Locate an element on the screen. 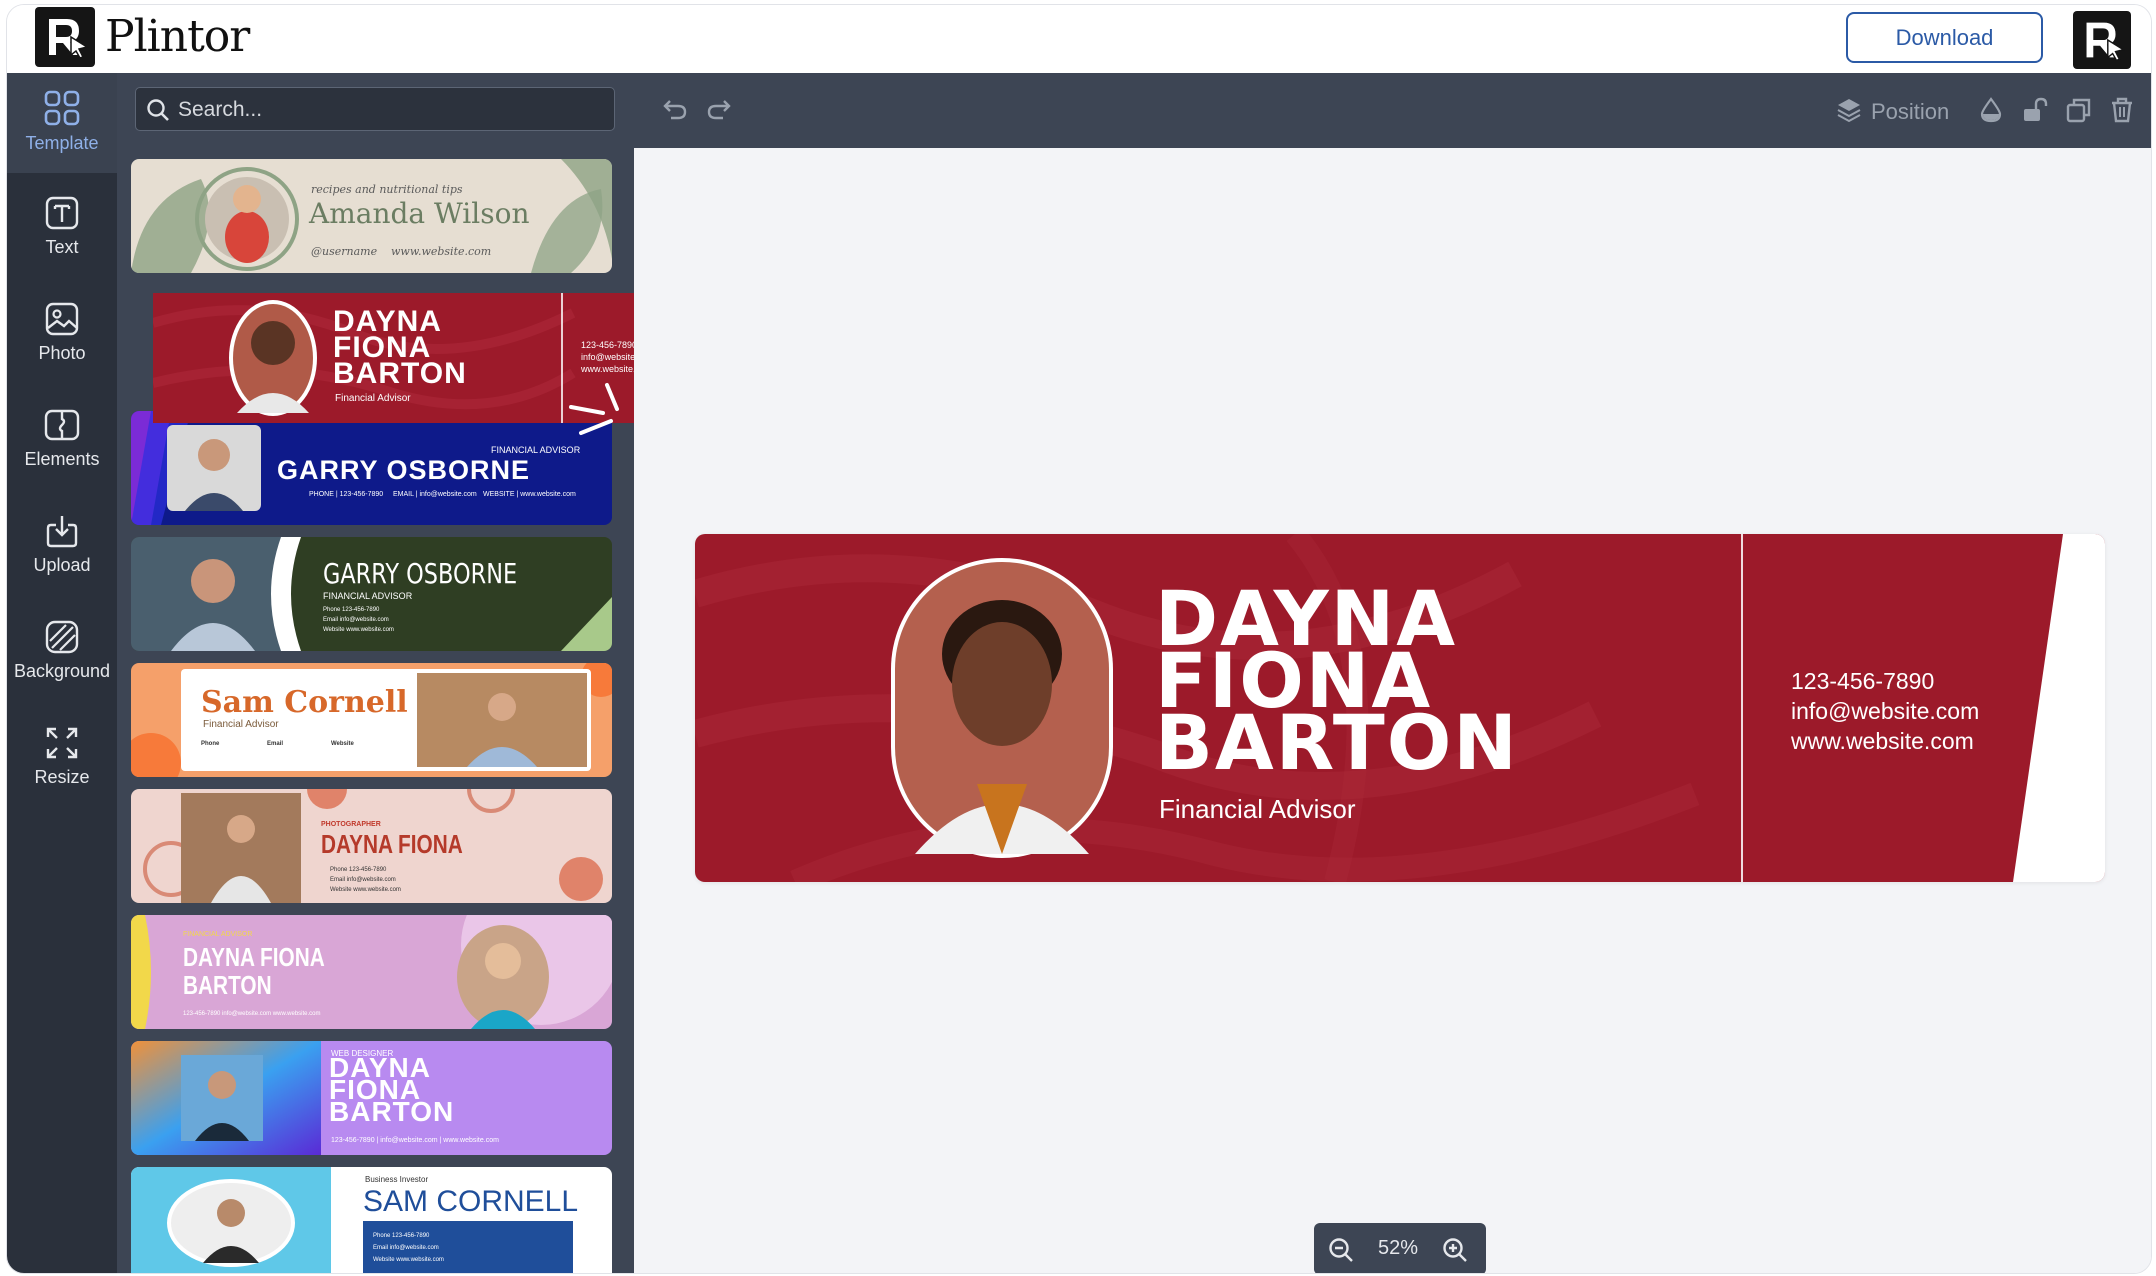 The height and width of the screenshot is (1276, 2156). template-role: PHOTOGRAPHER is located at coordinates (351, 824).